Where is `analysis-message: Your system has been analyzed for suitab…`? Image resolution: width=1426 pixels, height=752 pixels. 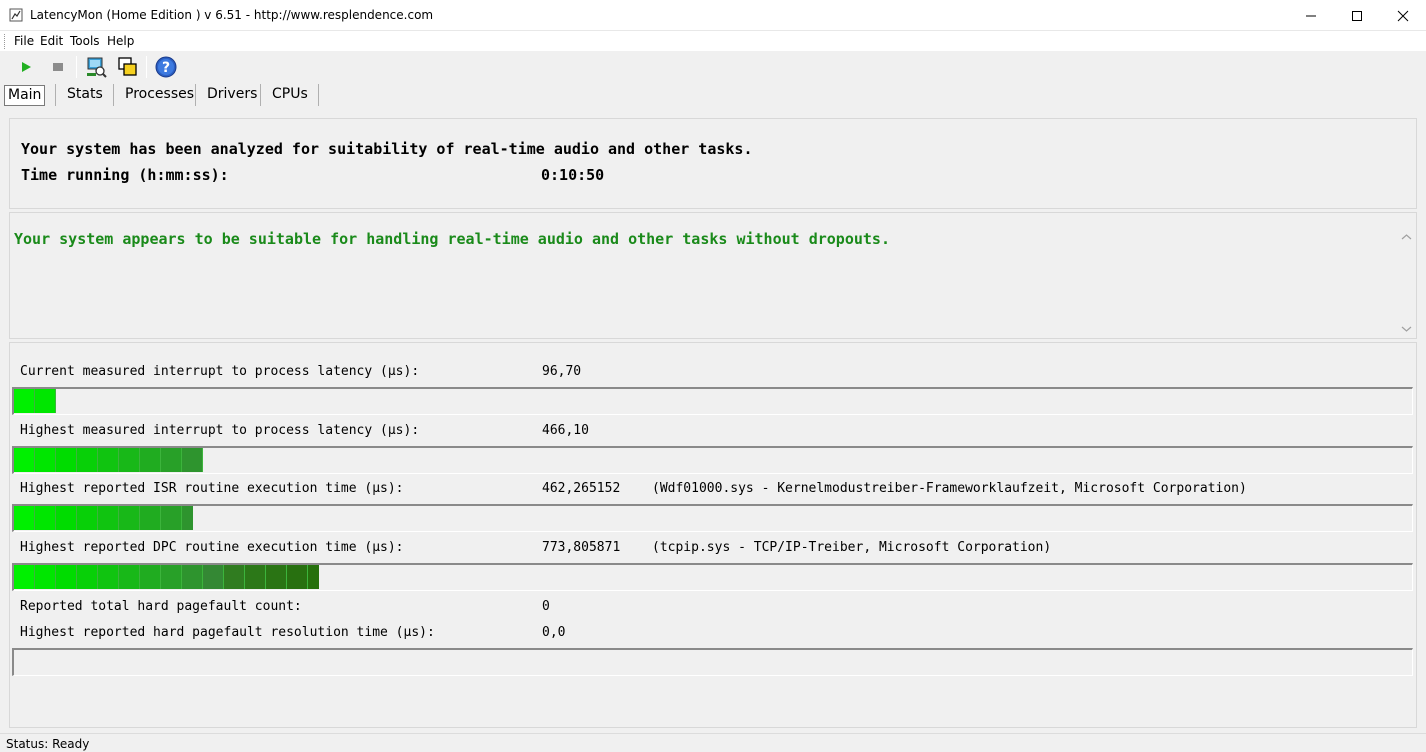
analysis-message: Your system has been analyzed for suitab… is located at coordinates (387, 149).